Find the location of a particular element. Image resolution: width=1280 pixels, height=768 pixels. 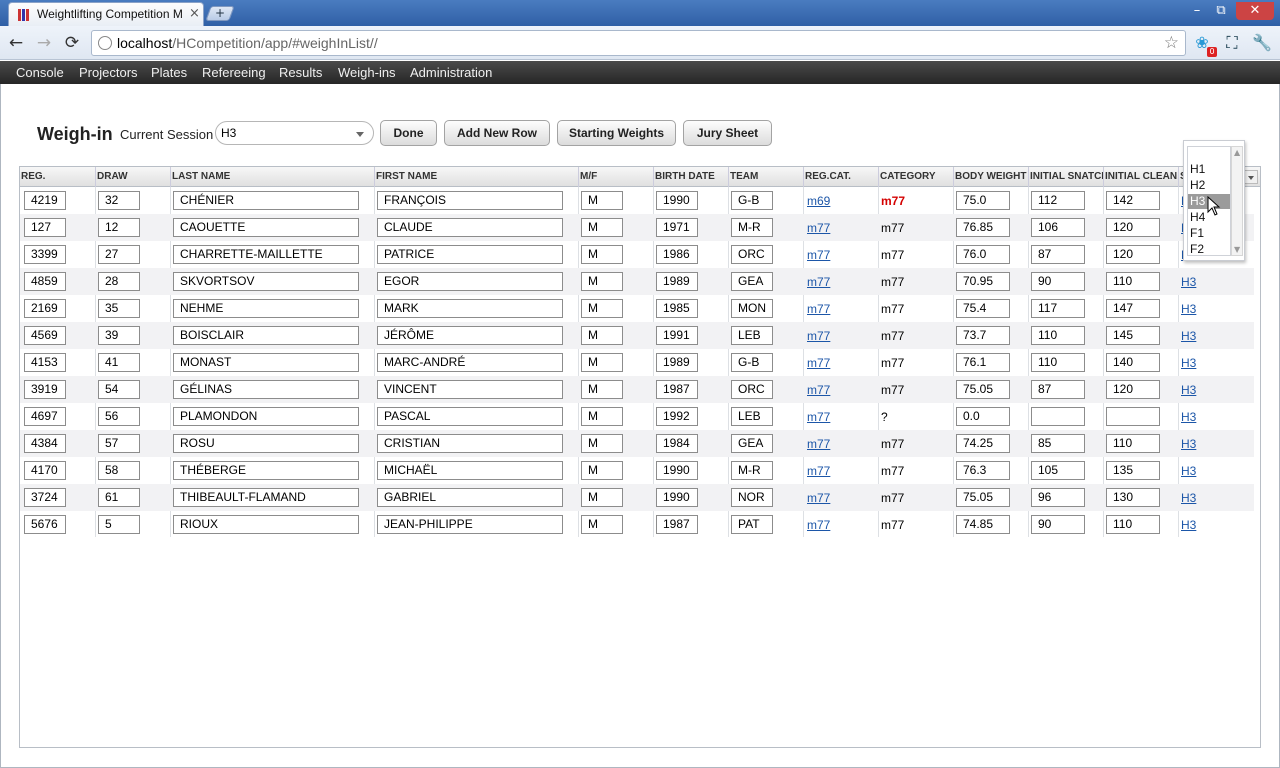

initial-snatch-input is located at coordinates (1058, 416).